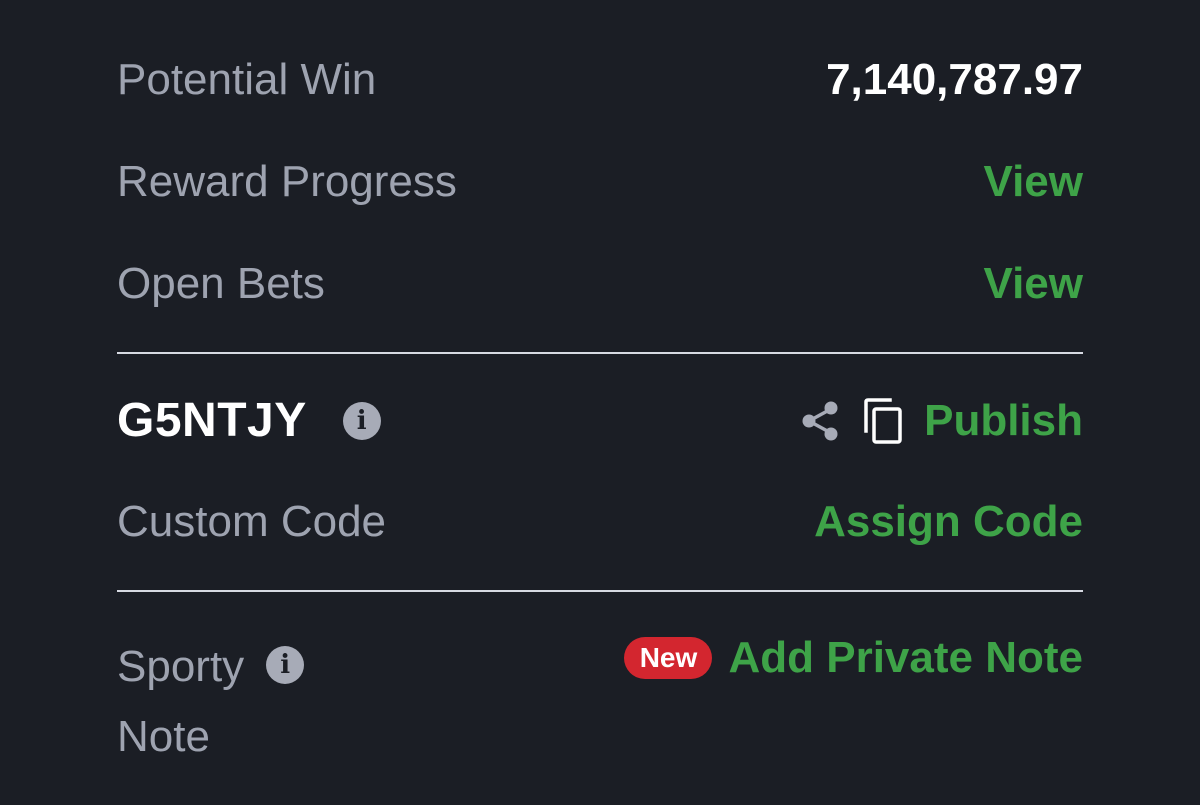 The width and height of the screenshot is (1200, 805). What do you see at coordinates (600, 284) in the screenshot?
I see `open-bets-row: Open Bets View` at bounding box center [600, 284].